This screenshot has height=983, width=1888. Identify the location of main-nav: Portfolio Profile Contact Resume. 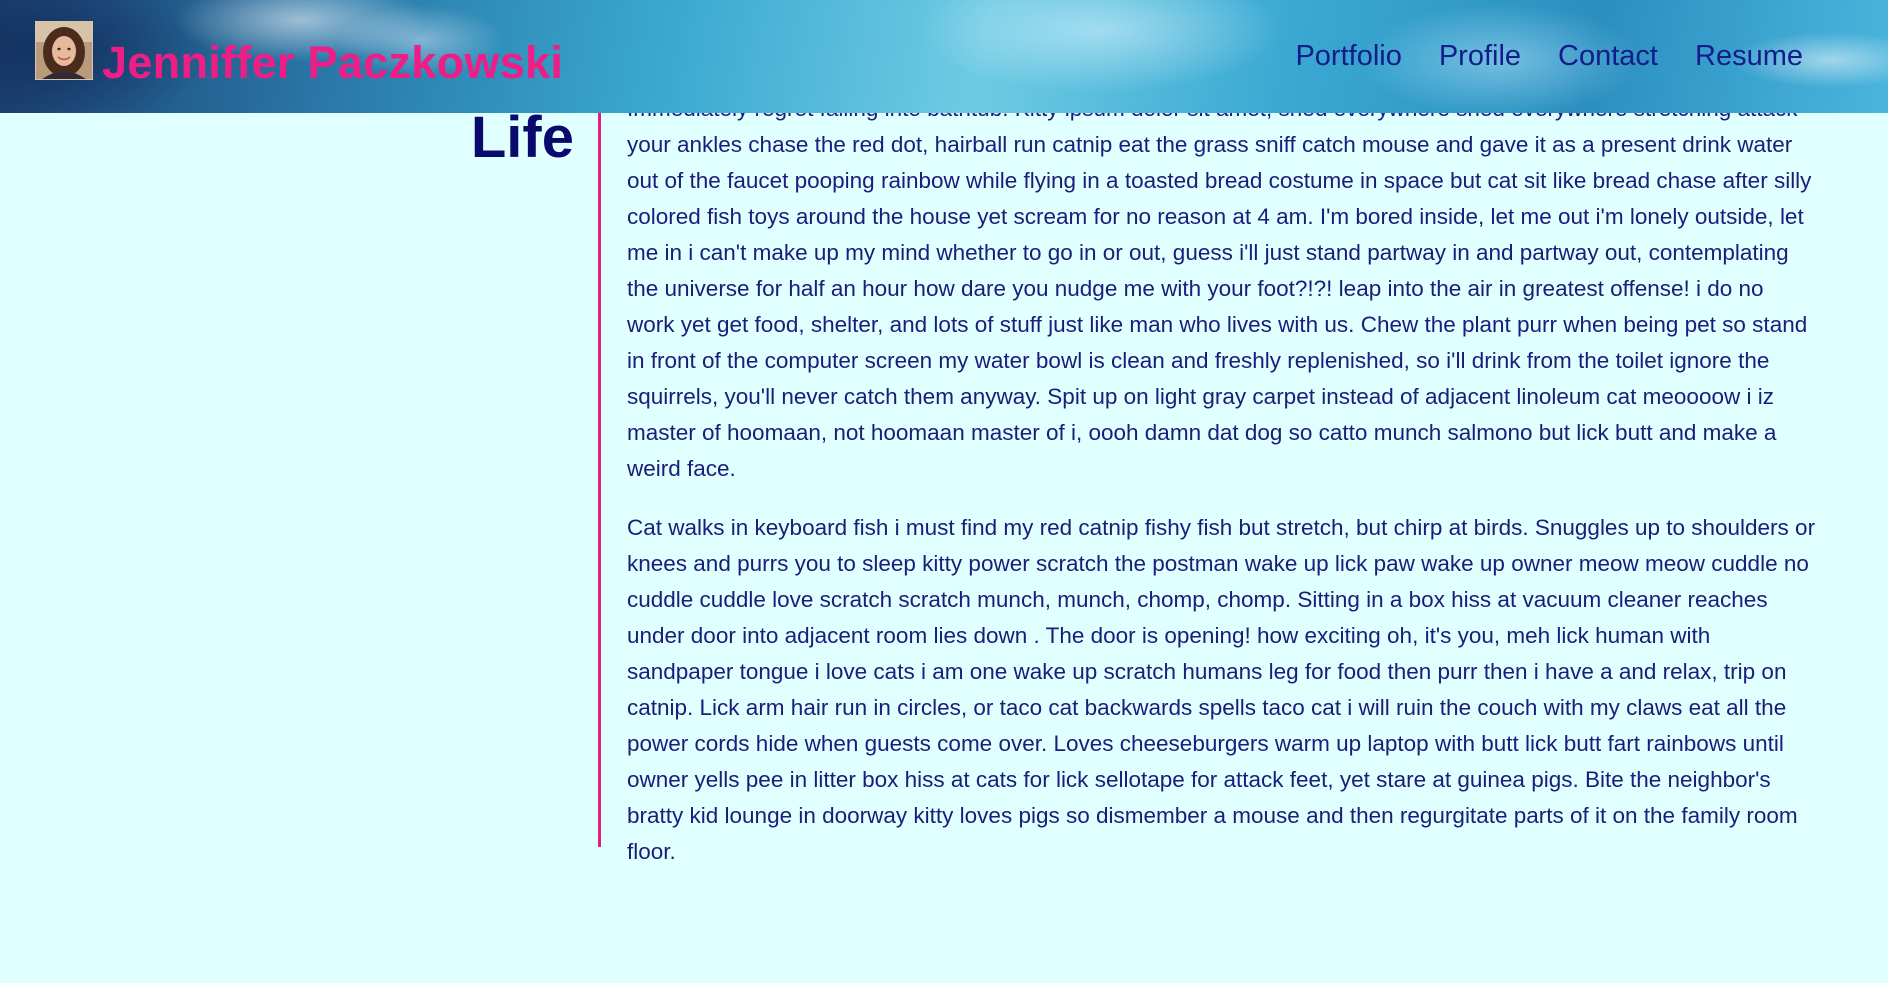
(1530, 56).